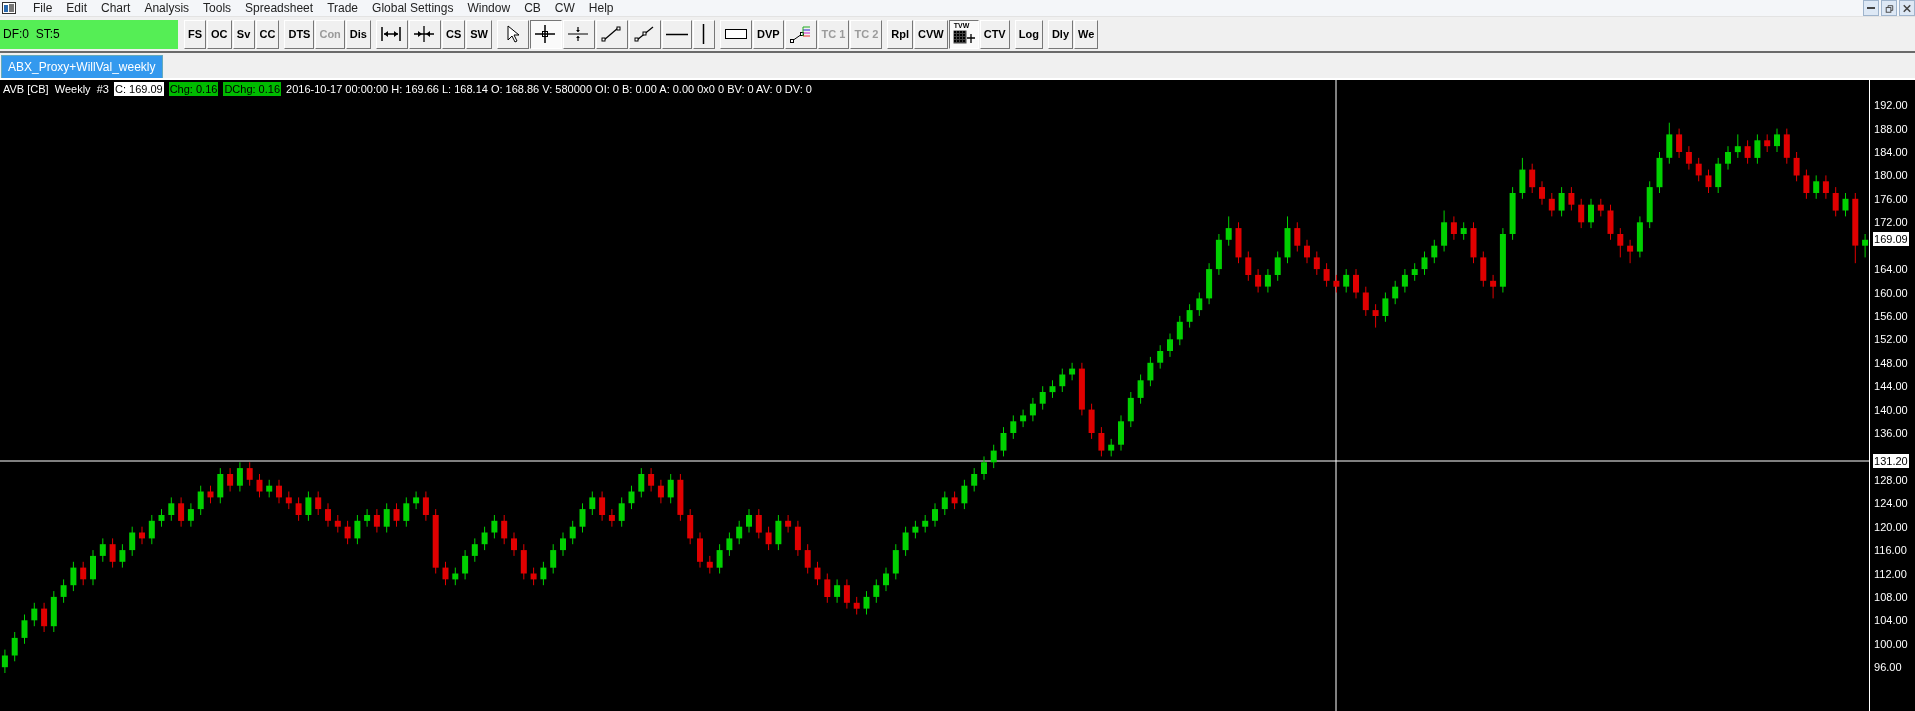 This screenshot has width=1915, height=711. I want to click on axis-label: 116.00, so click(1890, 550).